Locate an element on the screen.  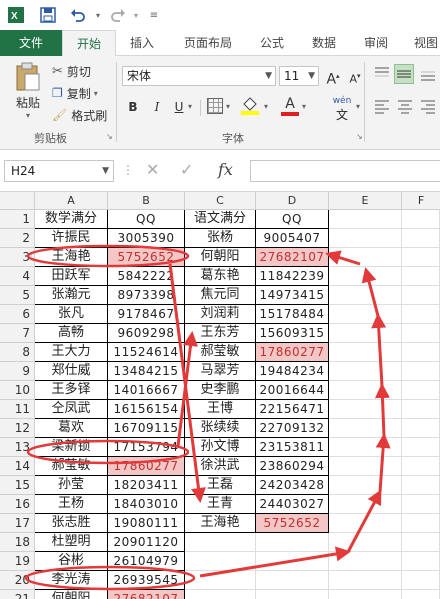
align-middle-icon is located at coordinates (404, 74).